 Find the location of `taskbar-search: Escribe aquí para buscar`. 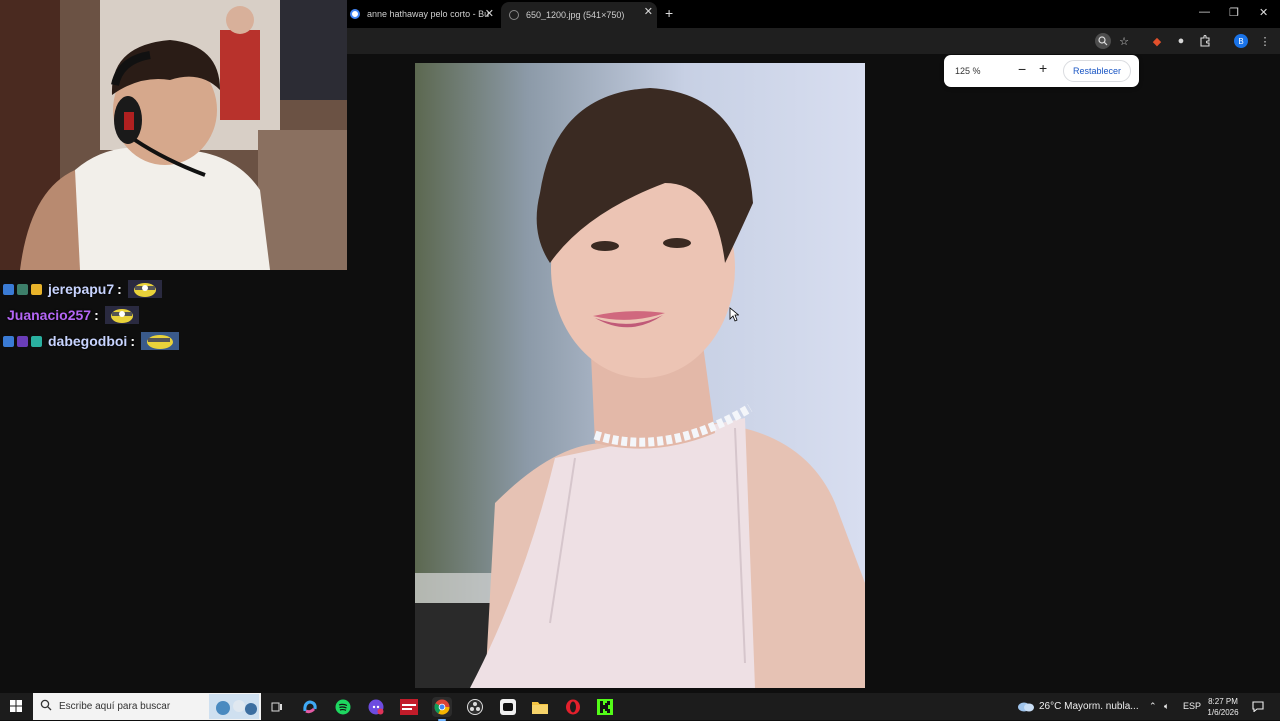

taskbar-search: Escribe aquí para buscar is located at coordinates (147, 706).